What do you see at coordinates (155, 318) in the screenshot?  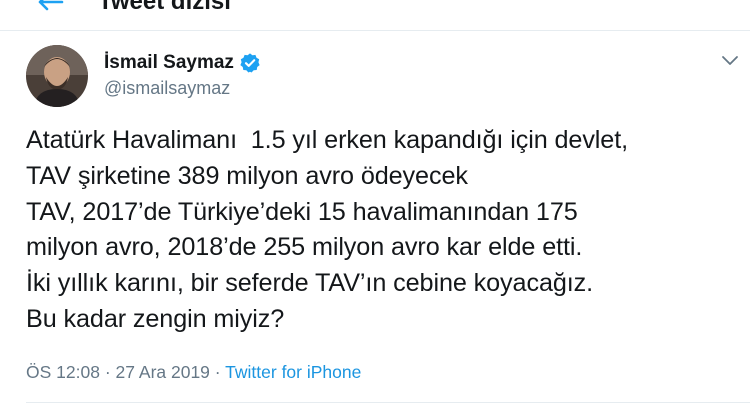 I see `tweet-line: Bu kadar zengin miyiz?` at bounding box center [155, 318].